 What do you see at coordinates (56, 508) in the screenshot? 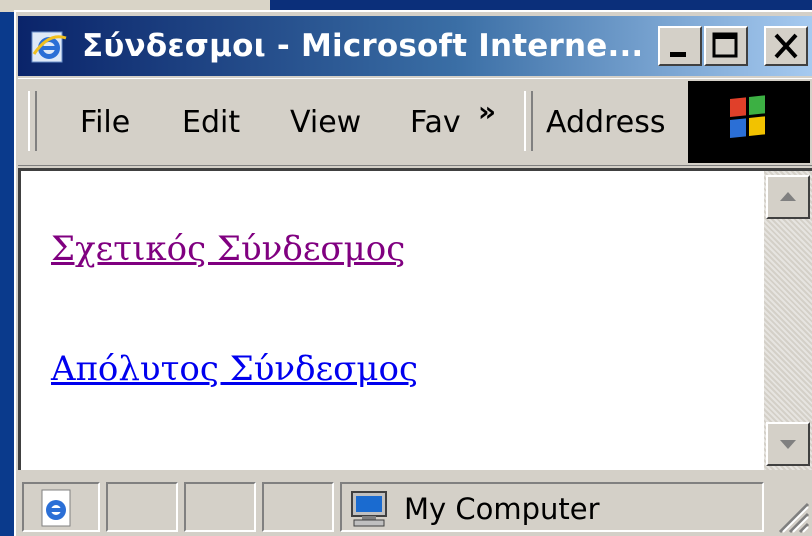
I see `ie-page-icon` at bounding box center [56, 508].